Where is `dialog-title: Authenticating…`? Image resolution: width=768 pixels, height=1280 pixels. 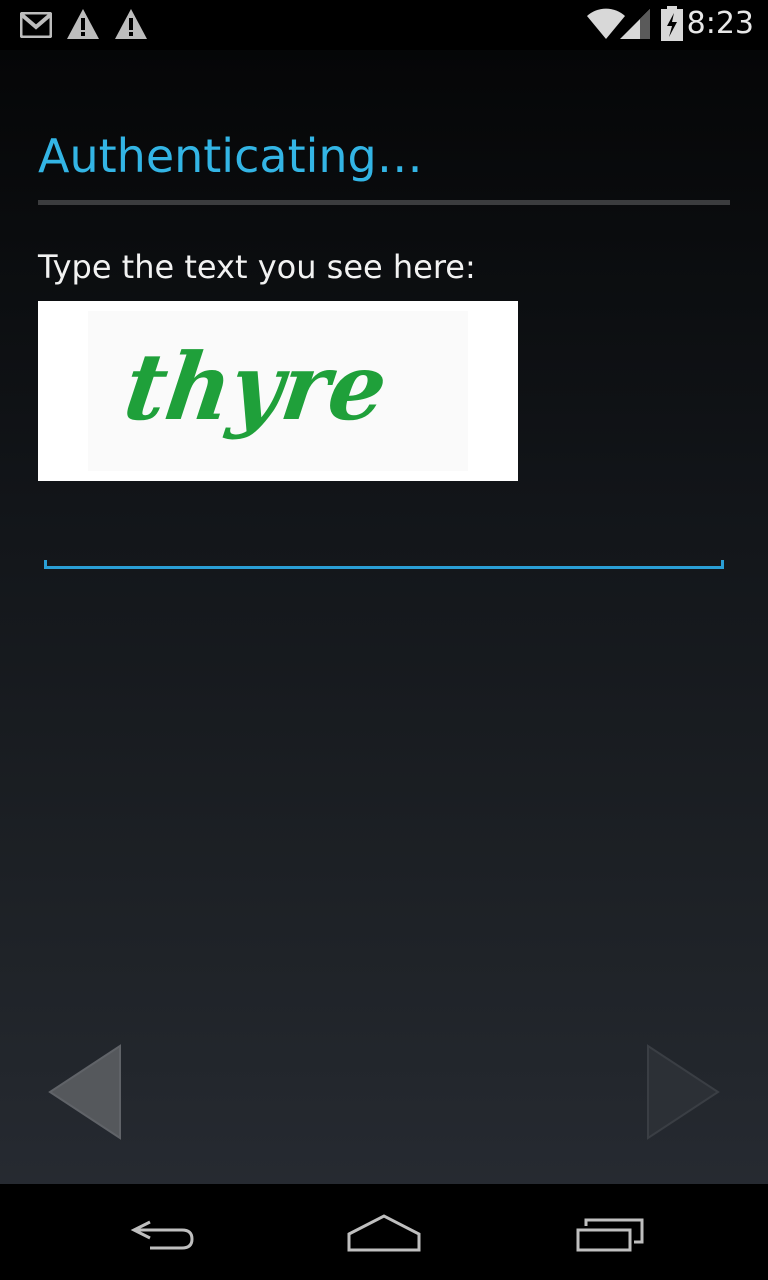
dialog-title: Authenticating… is located at coordinates (230, 156).